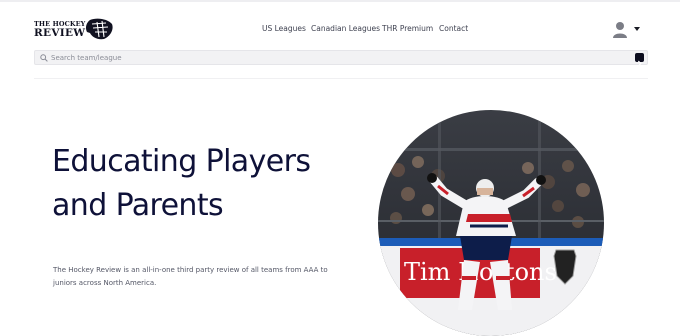 This screenshot has height=336, width=680. Describe the element at coordinates (341, 78) in the screenshot. I see `header-divider` at that location.